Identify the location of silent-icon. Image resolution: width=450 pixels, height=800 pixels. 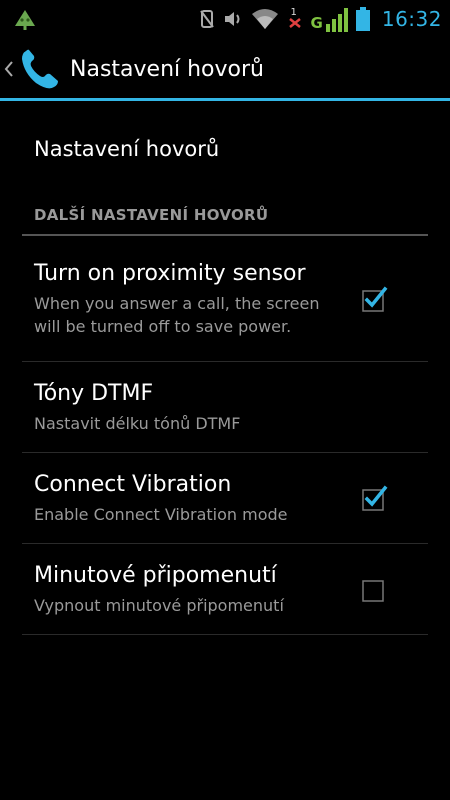
(206, 19).